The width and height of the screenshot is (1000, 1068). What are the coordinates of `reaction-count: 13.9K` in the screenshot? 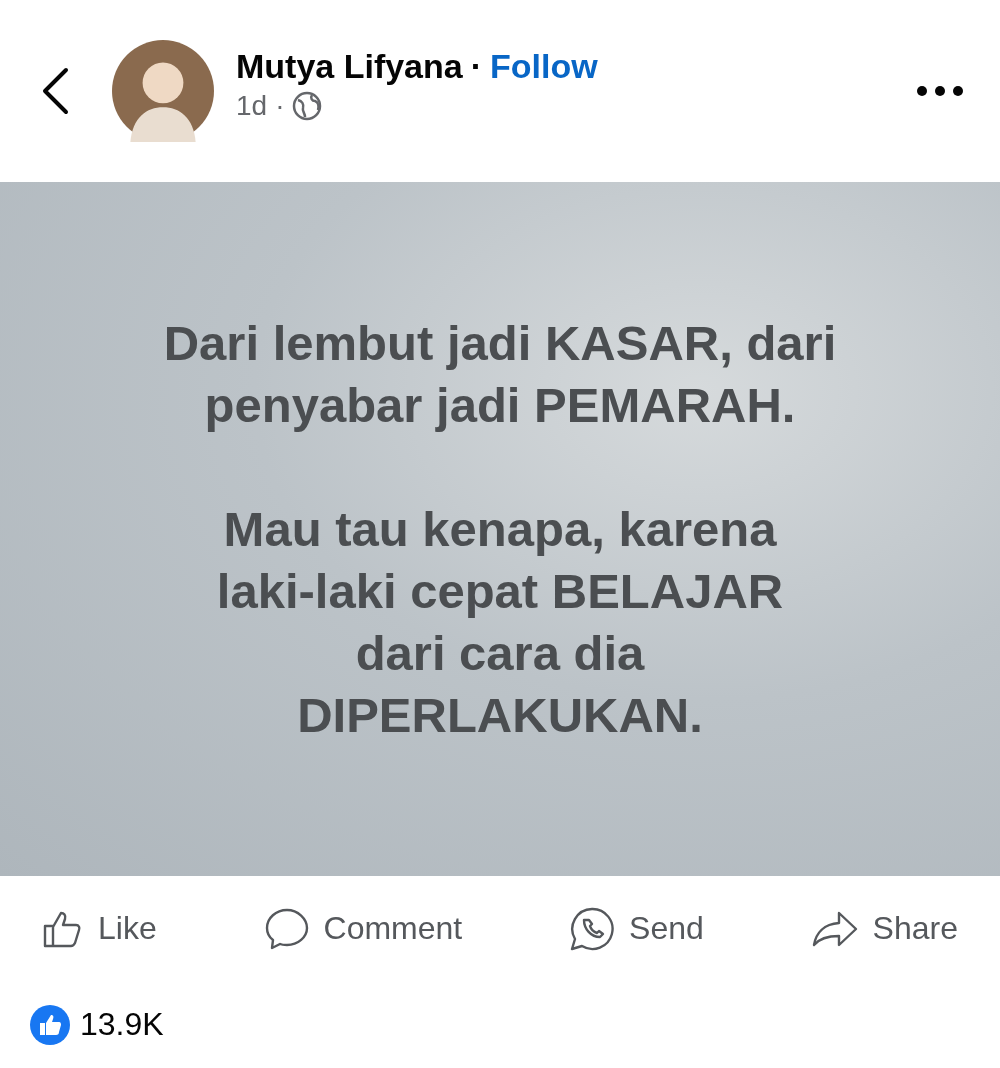 It's located at (122, 1024).